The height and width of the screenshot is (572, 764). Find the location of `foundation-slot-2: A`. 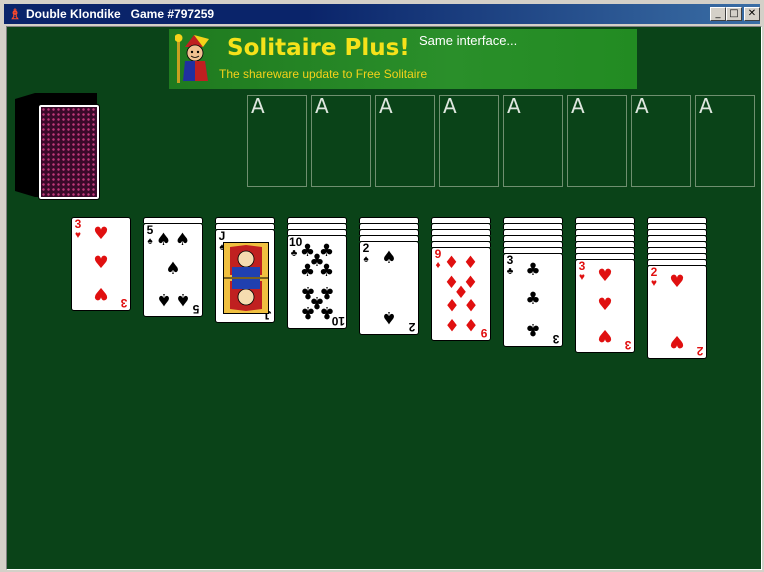

foundation-slot-2: A is located at coordinates (341, 140).